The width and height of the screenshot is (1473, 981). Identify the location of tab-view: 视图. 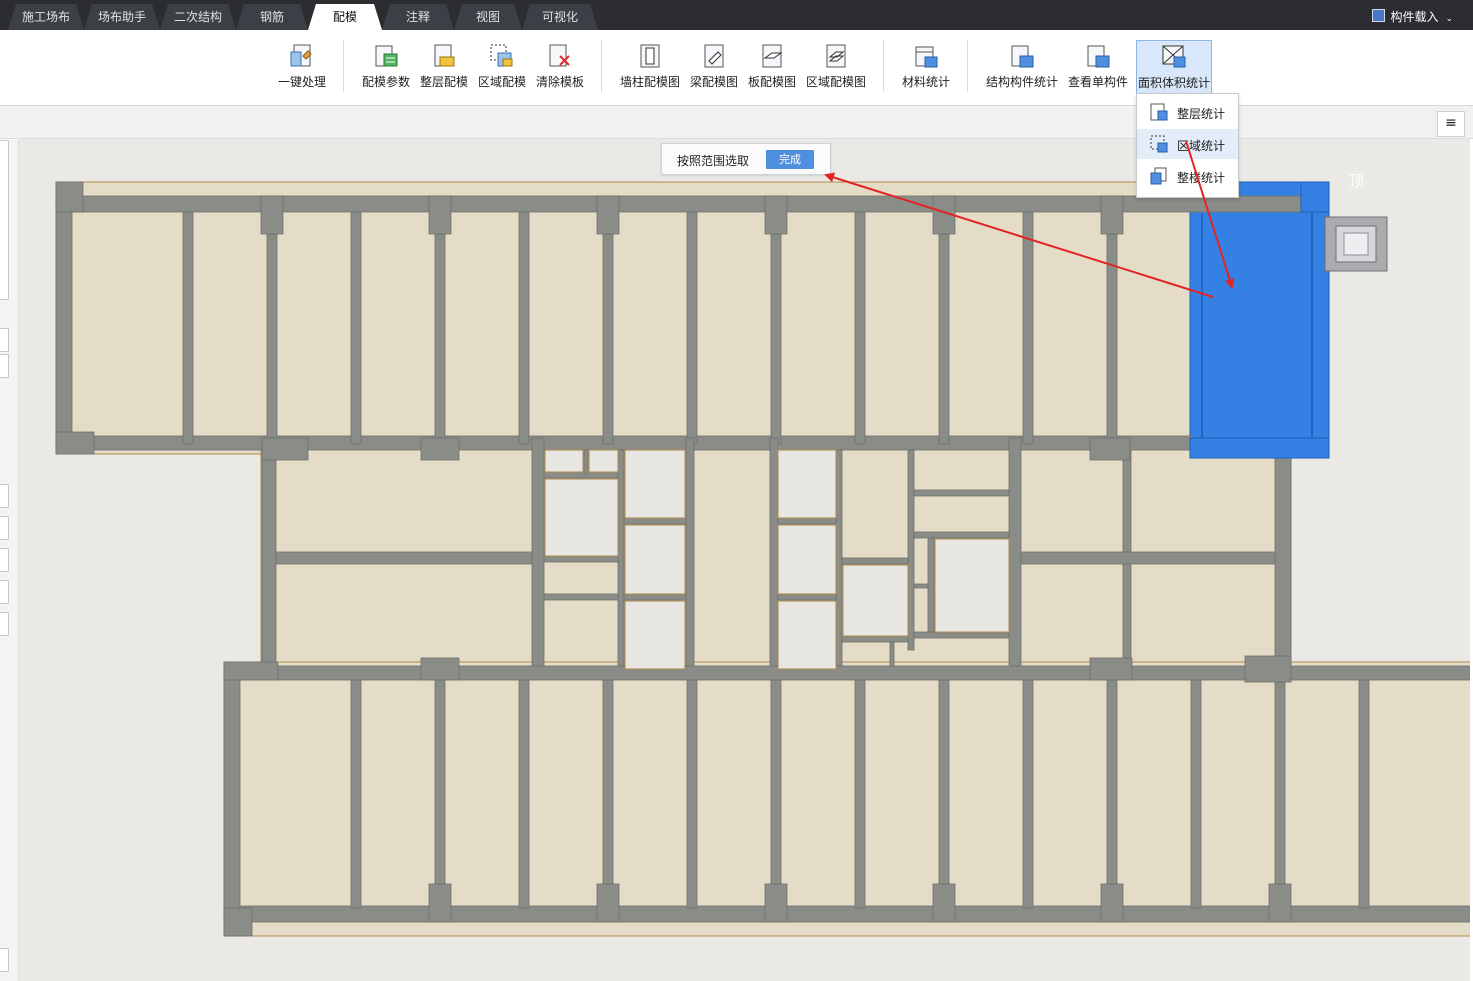
(488, 17).